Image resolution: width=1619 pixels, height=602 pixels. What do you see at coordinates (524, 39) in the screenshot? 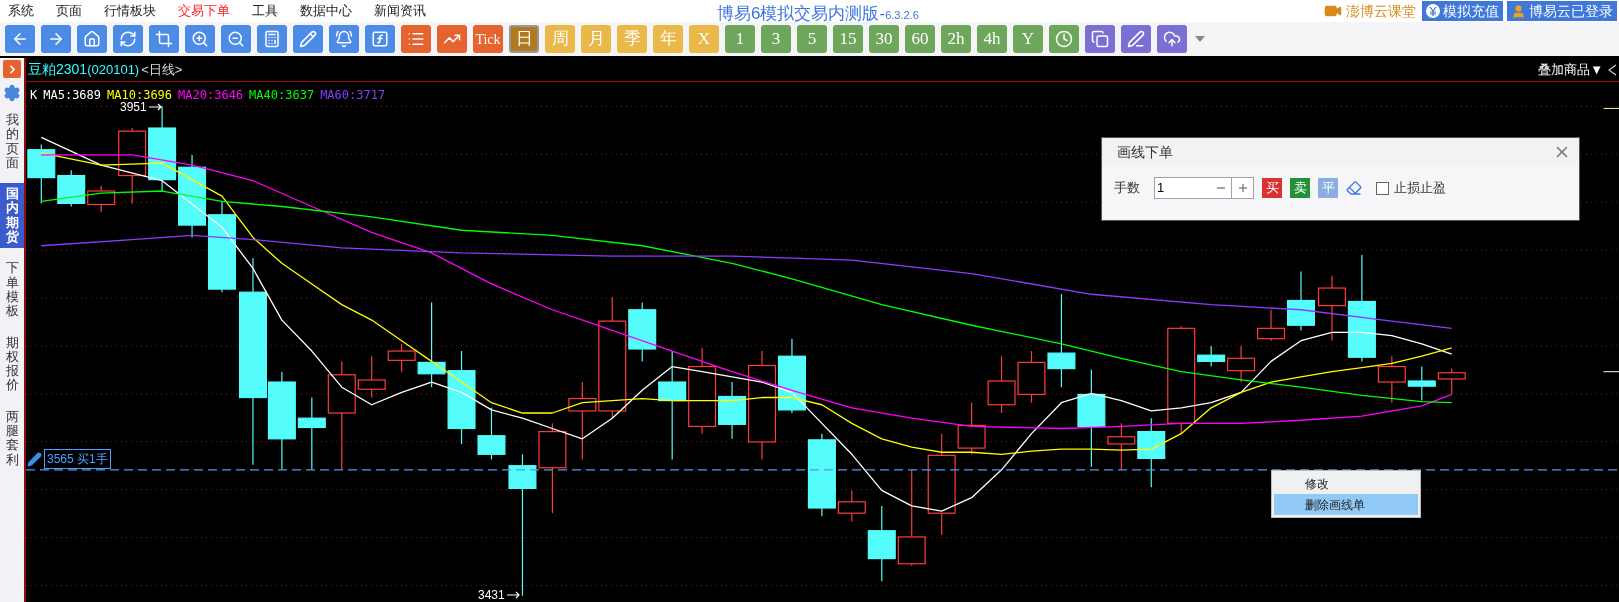
I see `period-button: 日` at bounding box center [524, 39].